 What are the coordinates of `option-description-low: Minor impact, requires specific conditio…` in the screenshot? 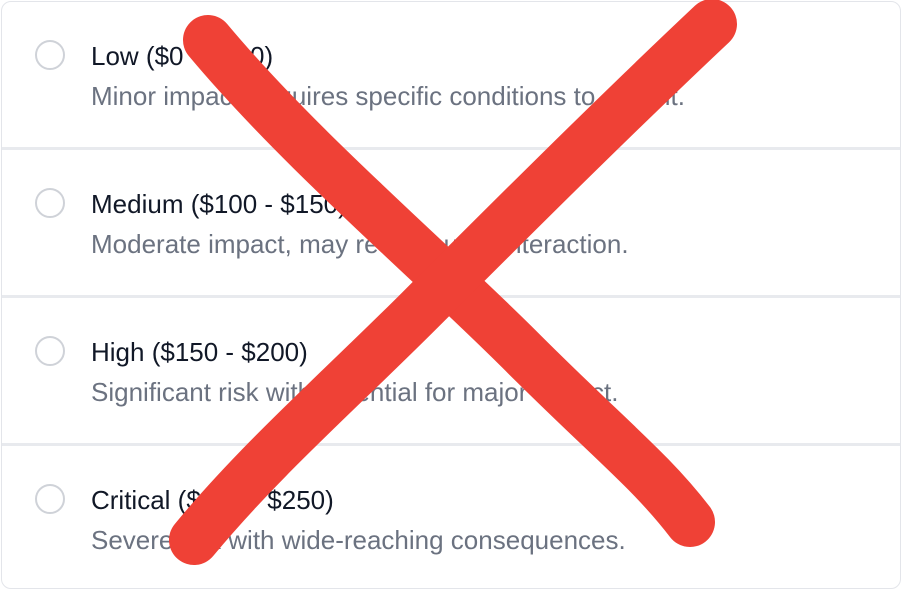 It's located at (388, 96).